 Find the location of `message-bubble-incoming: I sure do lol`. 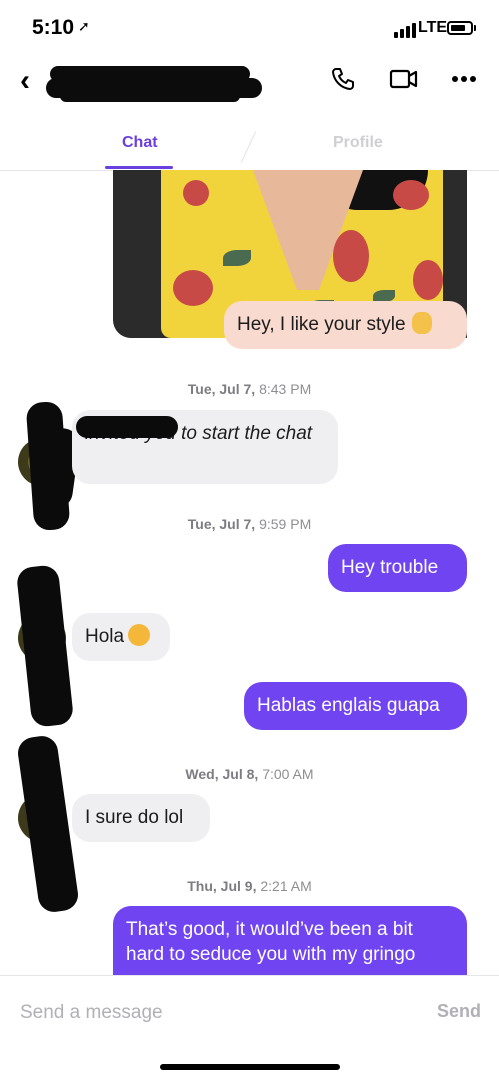

message-bubble-incoming: I sure do lol is located at coordinates (141, 818).